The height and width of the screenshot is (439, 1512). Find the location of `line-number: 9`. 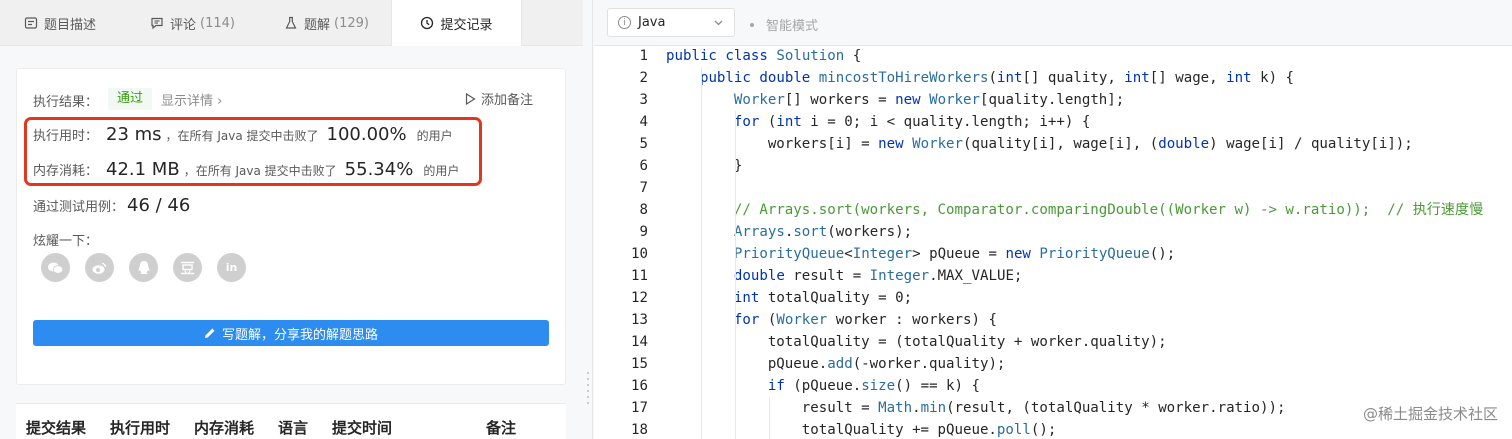

line-number: 9 is located at coordinates (644, 232).